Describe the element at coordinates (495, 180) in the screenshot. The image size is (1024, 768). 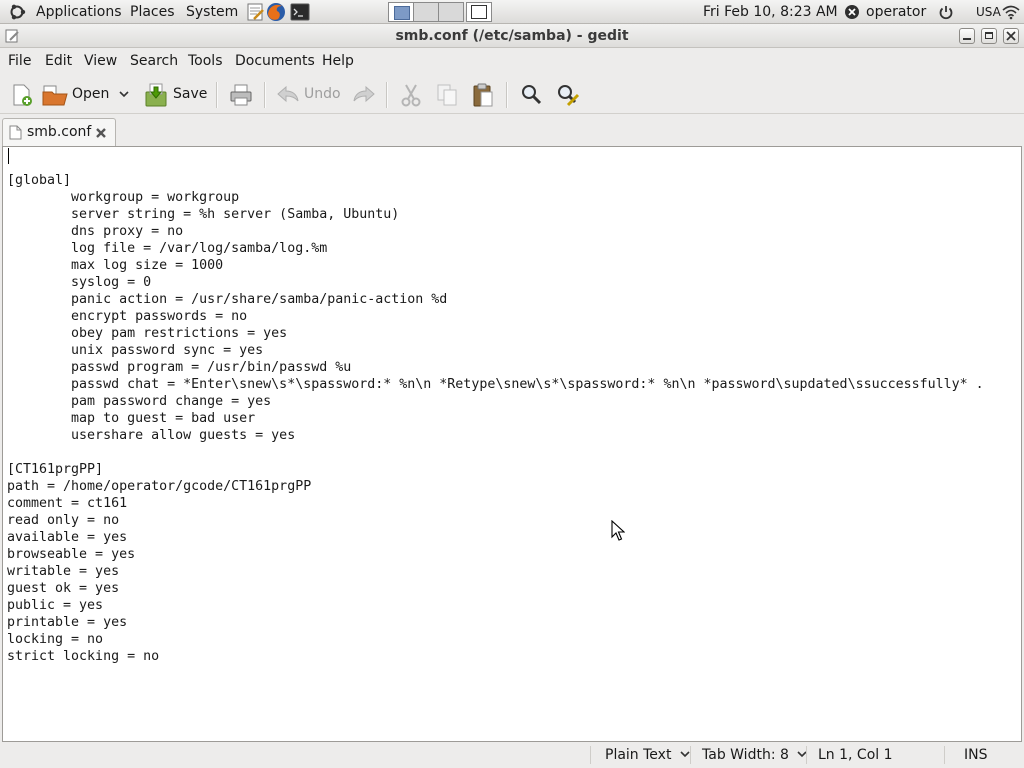
I see `text-line: [global]` at that location.